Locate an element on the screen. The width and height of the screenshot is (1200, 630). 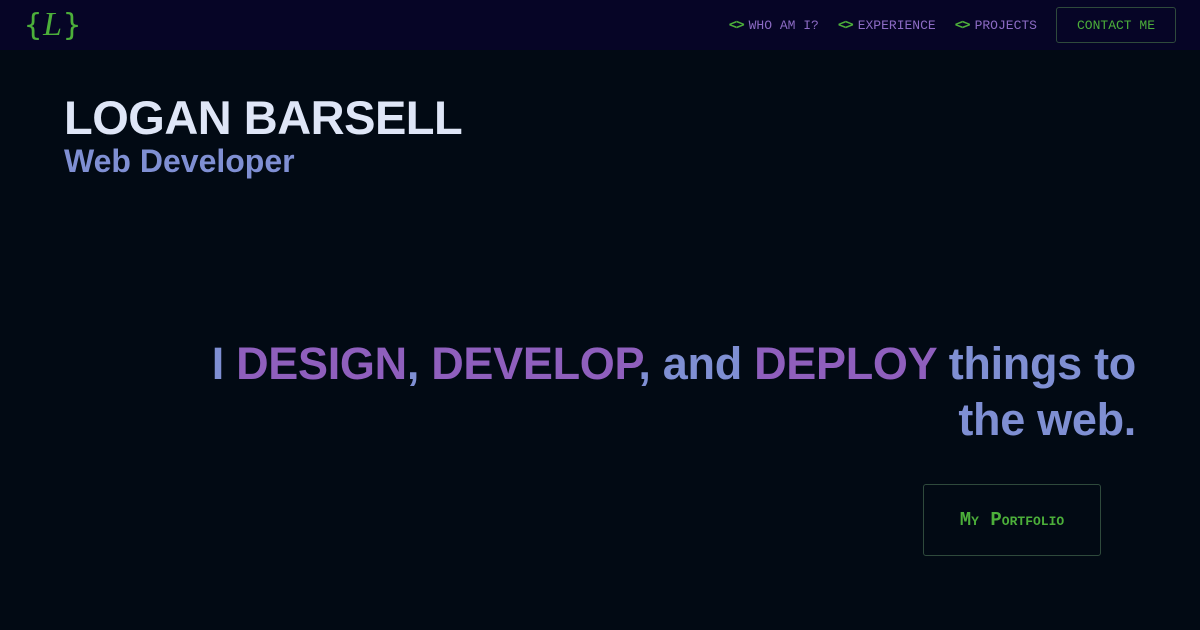
nav-link-experience: <> EXPERIENCE is located at coordinates (887, 25).